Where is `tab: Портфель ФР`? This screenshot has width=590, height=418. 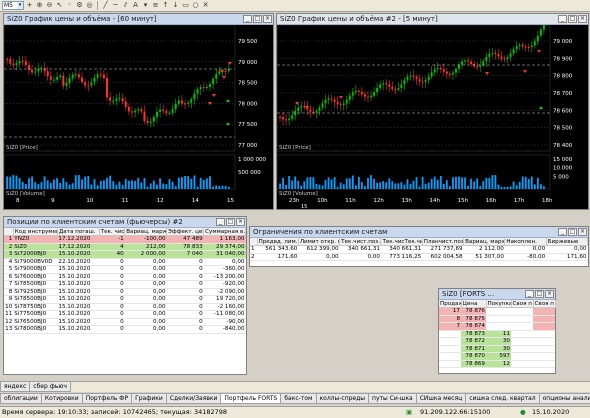
tab: Портфель ФР is located at coordinates (107, 399).